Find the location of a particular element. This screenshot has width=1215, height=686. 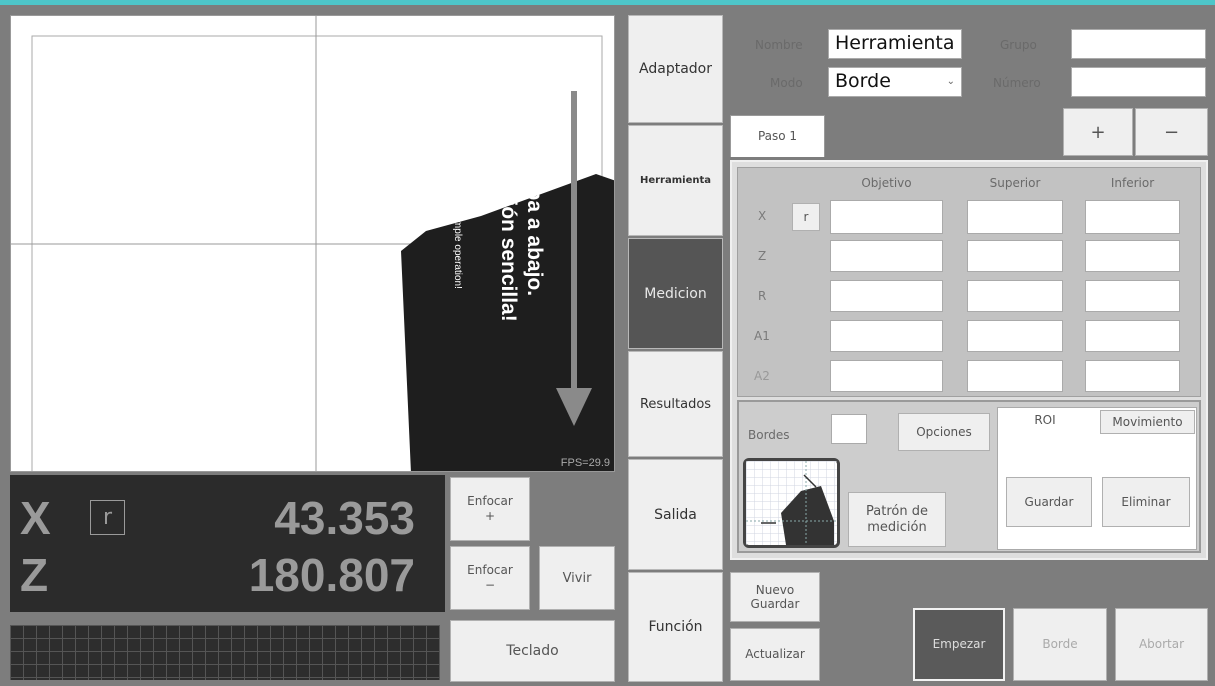

column-header-target: Objetivo is located at coordinates (886, 183).